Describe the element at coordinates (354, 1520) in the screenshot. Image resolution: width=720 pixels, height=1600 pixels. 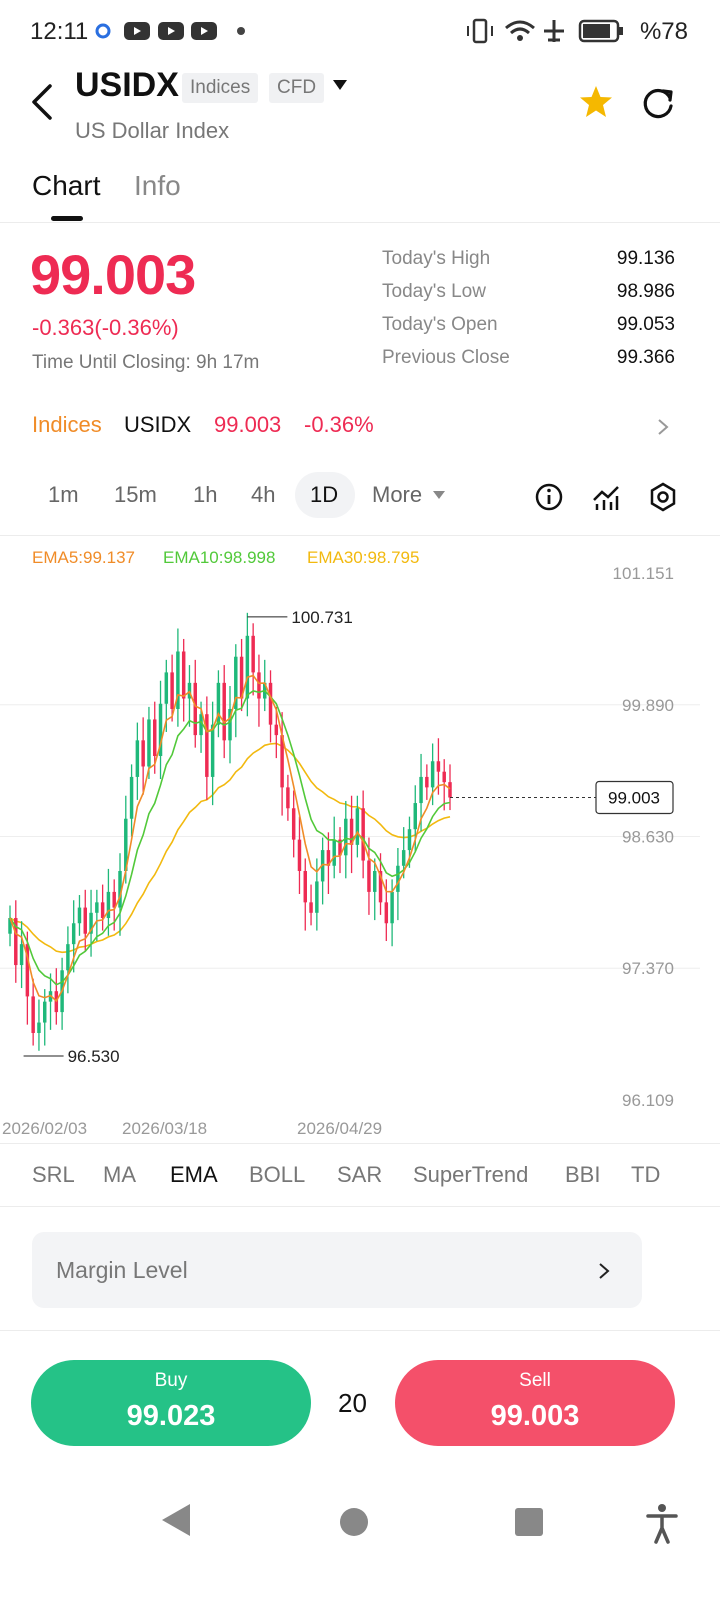
I see `nav-home-icon` at that location.